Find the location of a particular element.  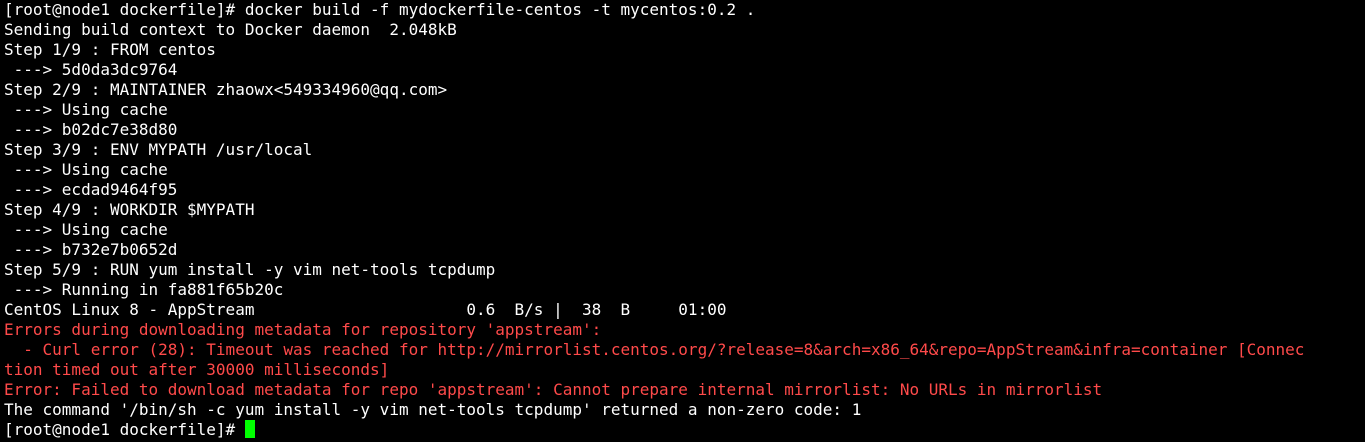

terminal-line: ---> 5d0da3dc9764 is located at coordinates (91, 69).